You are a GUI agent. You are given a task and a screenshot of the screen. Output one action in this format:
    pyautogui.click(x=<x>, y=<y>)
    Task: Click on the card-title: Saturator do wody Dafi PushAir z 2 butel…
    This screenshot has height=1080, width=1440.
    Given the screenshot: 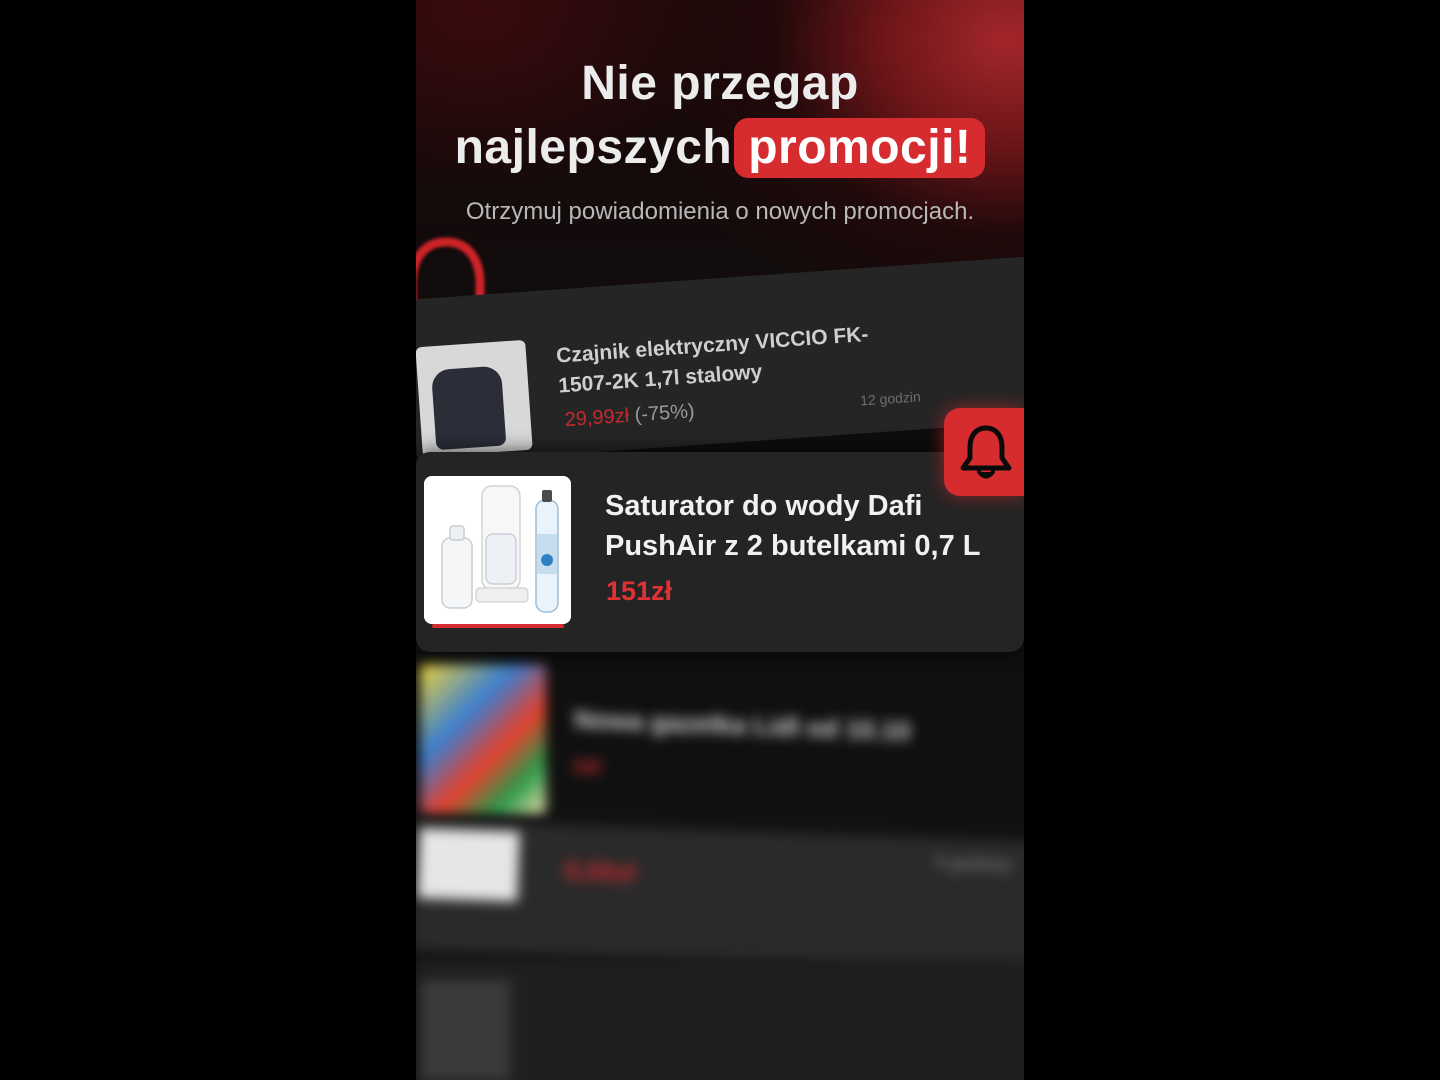 What is the action you would take?
    pyautogui.click(x=793, y=526)
    